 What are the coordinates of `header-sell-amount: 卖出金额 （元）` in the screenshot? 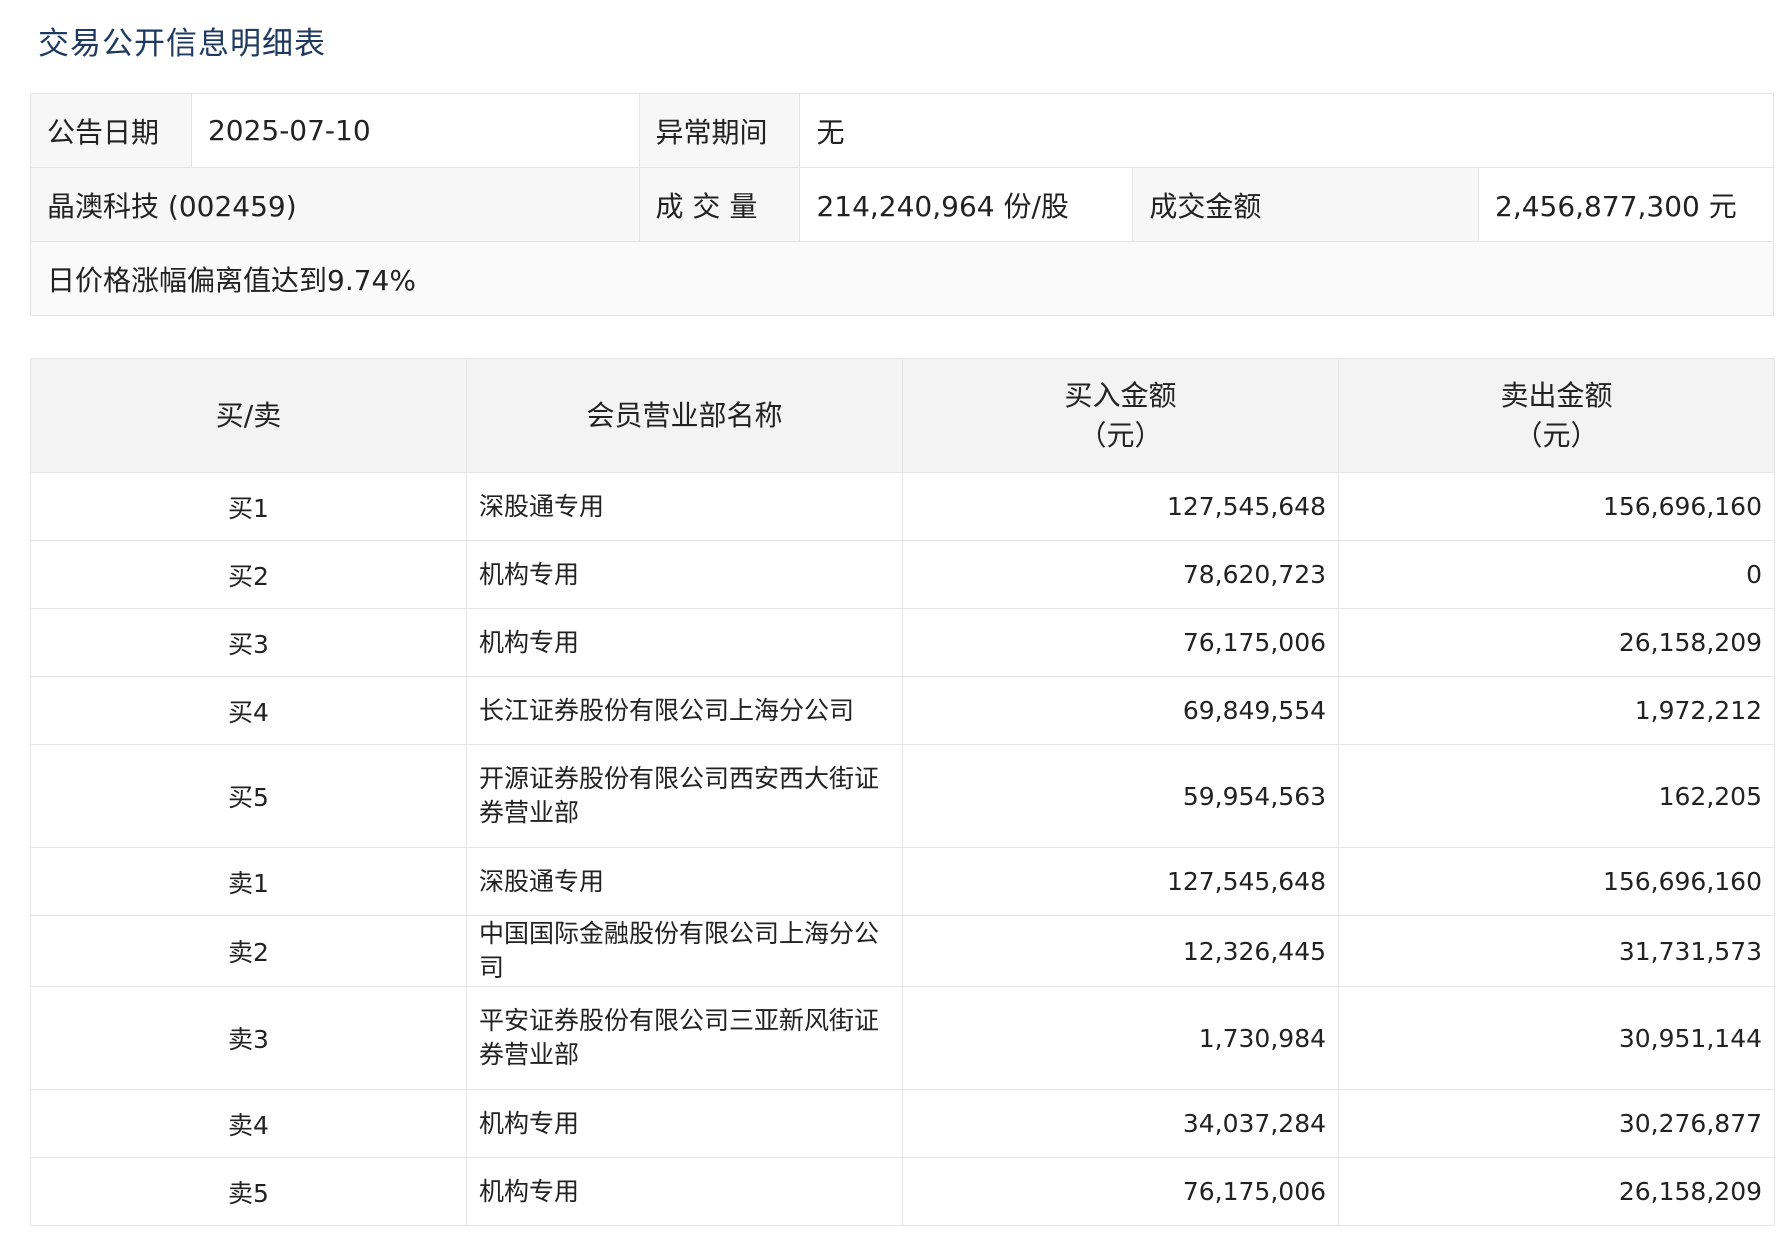 It's located at (1556, 415).